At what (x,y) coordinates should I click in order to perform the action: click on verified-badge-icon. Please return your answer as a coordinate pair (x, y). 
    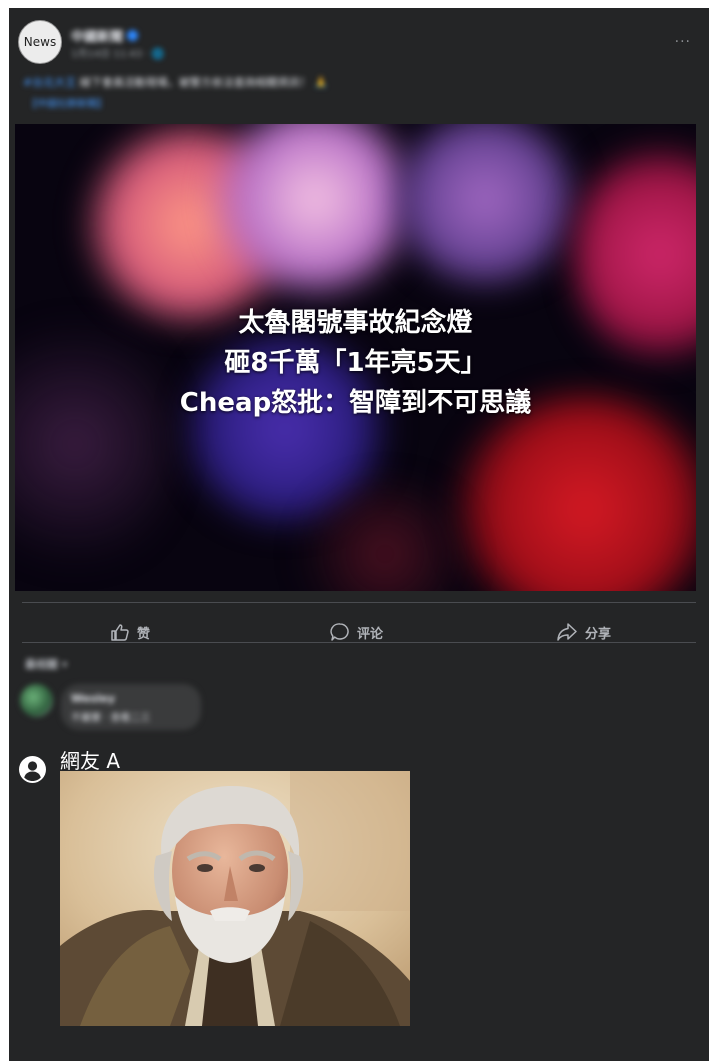
    Looking at the image, I should click on (133, 35).